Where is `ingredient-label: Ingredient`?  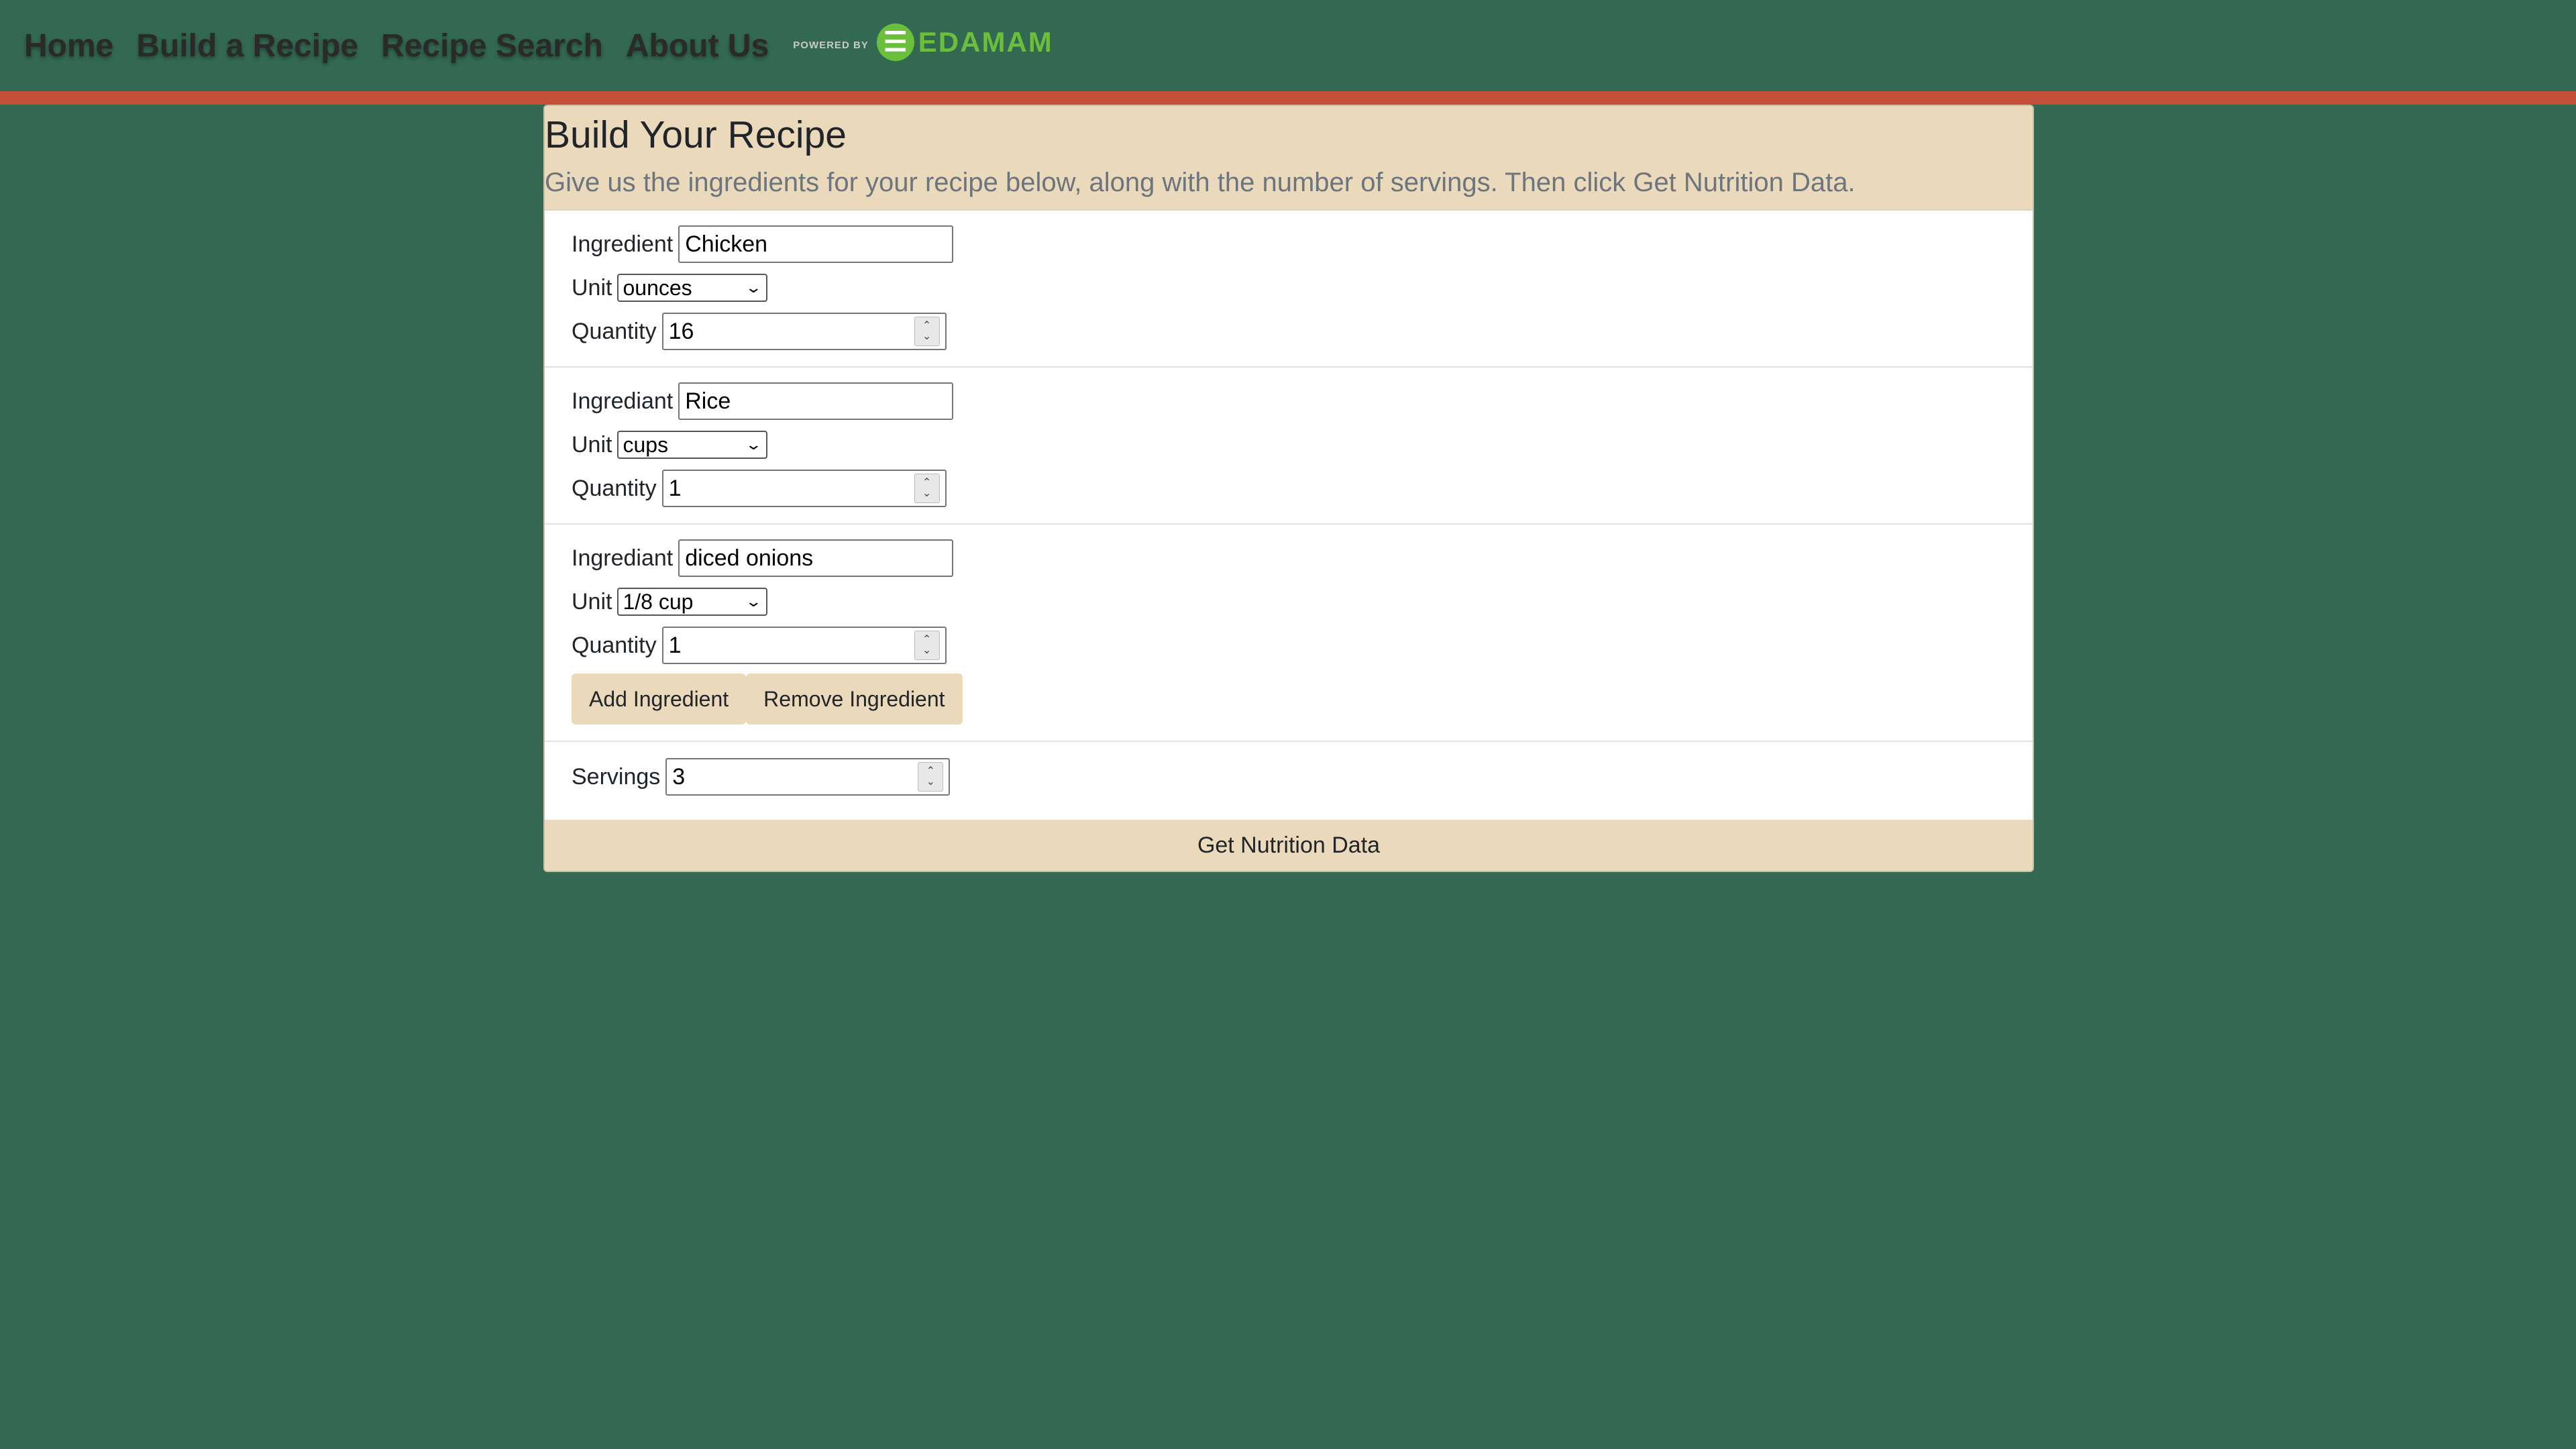 ingredient-label: Ingredient is located at coordinates (623, 244).